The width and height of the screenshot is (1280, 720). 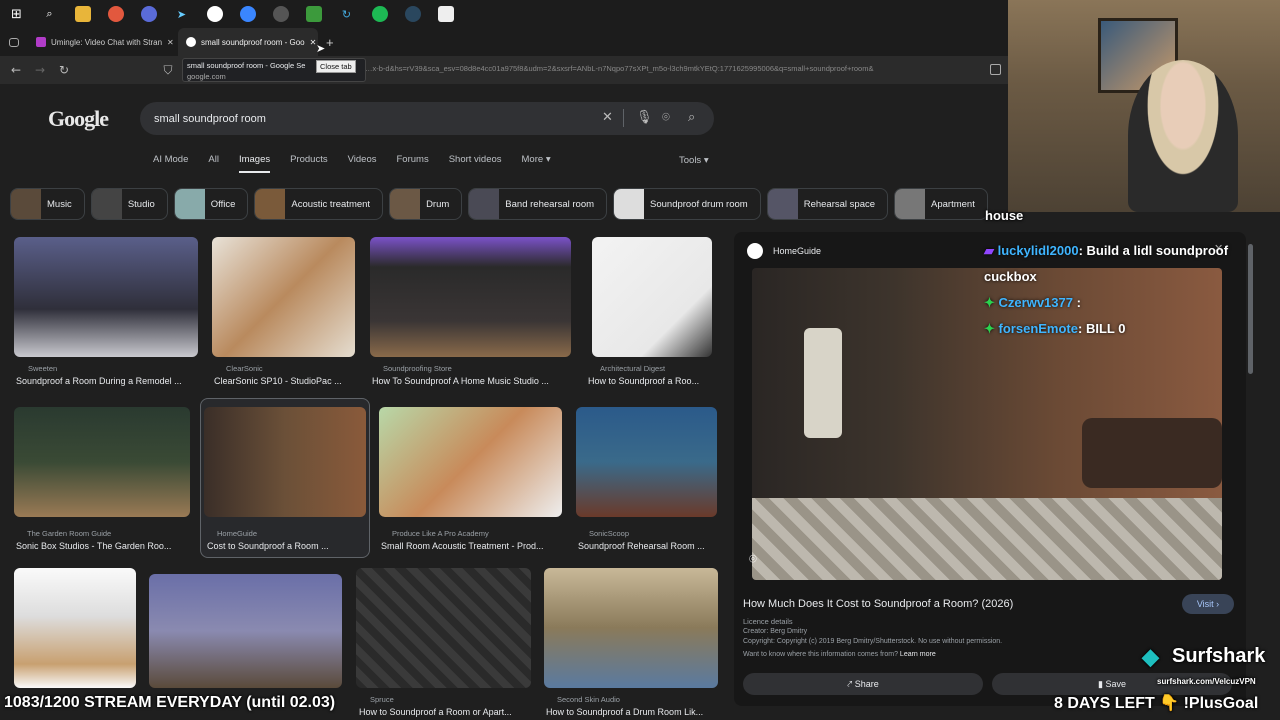 I want to click on close-icon: ✕, so click(x=170, y=42).